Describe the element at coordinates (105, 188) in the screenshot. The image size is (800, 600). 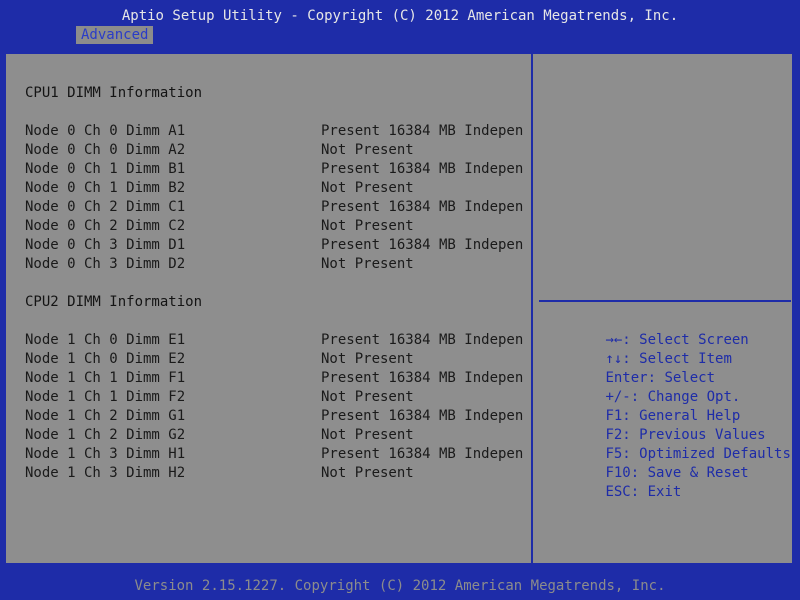
I see `dimm-slot-label: Node 0 Ch 1 Dimm B2` at that location.